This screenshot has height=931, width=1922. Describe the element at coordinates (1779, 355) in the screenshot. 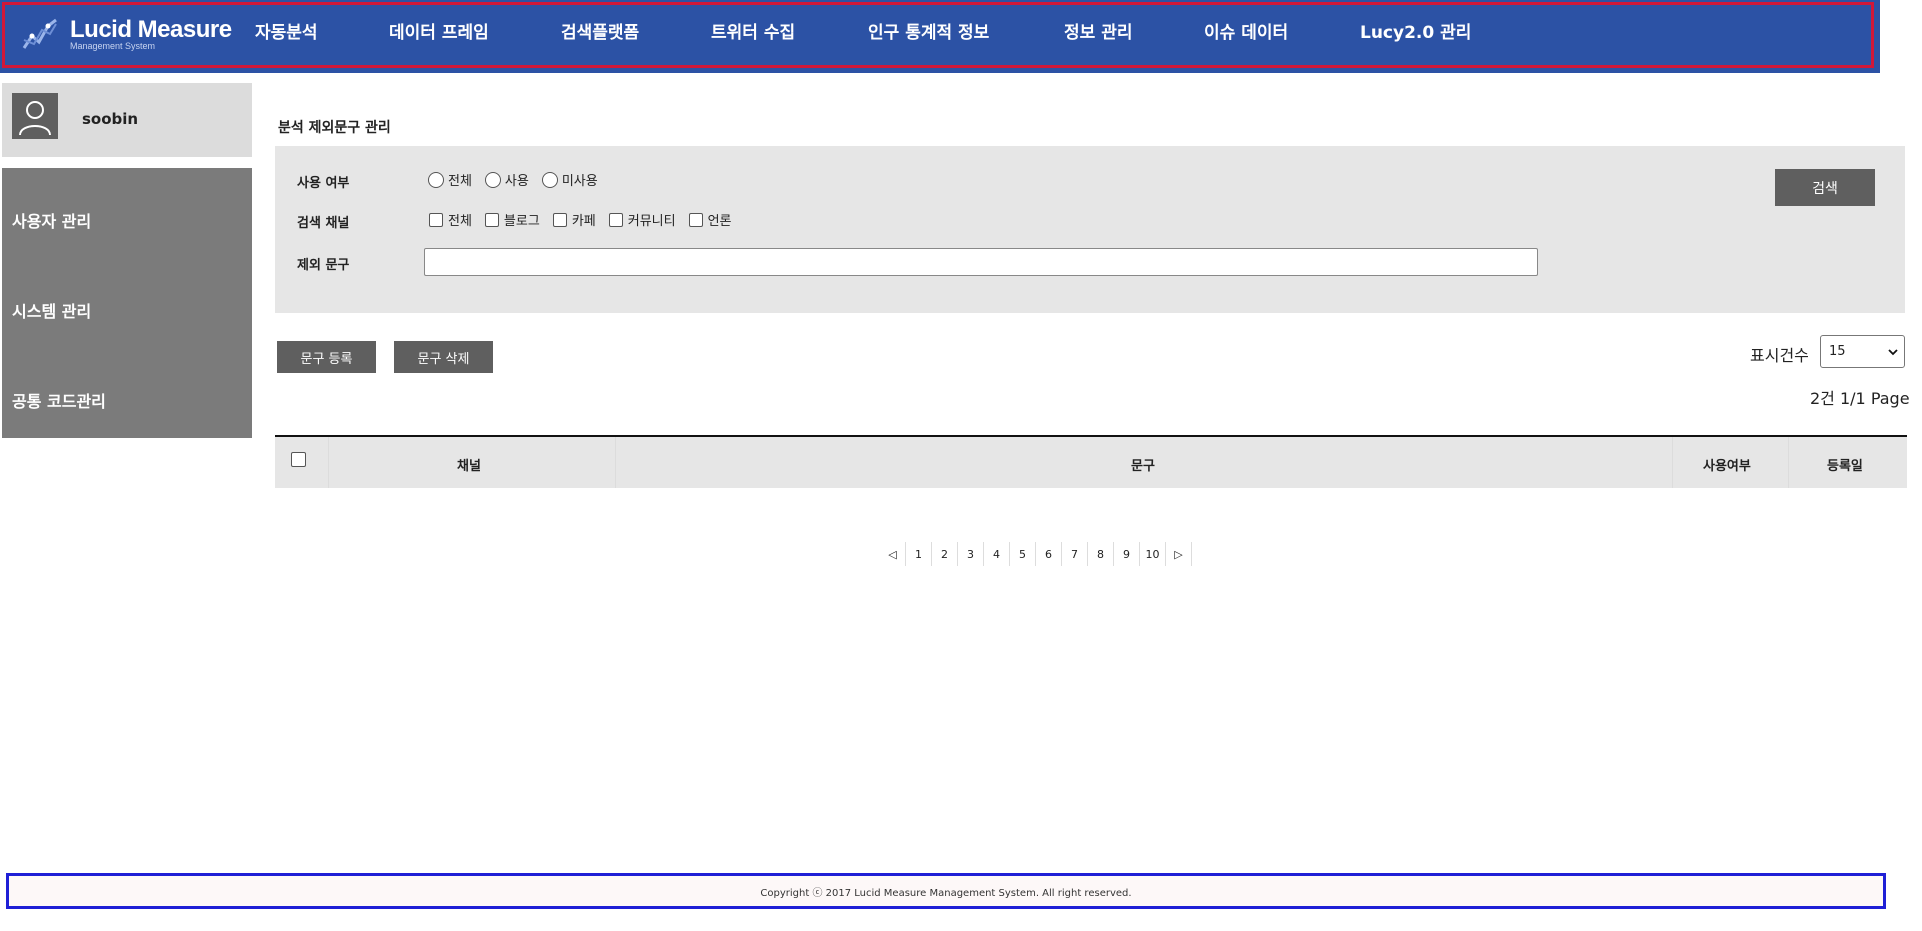

I see `display-count-label: 표시건수` at that location.